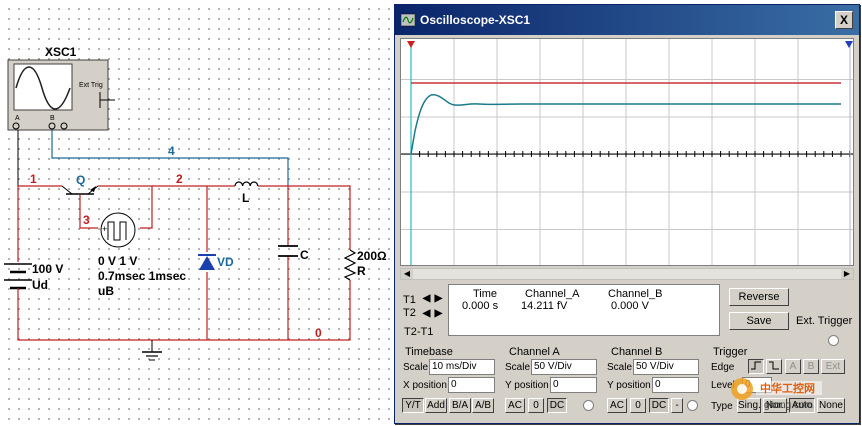  What do you see at coordinates (759, 321) in the screenshot?
I see `save-button: Save` at bounding box center [759, 321].